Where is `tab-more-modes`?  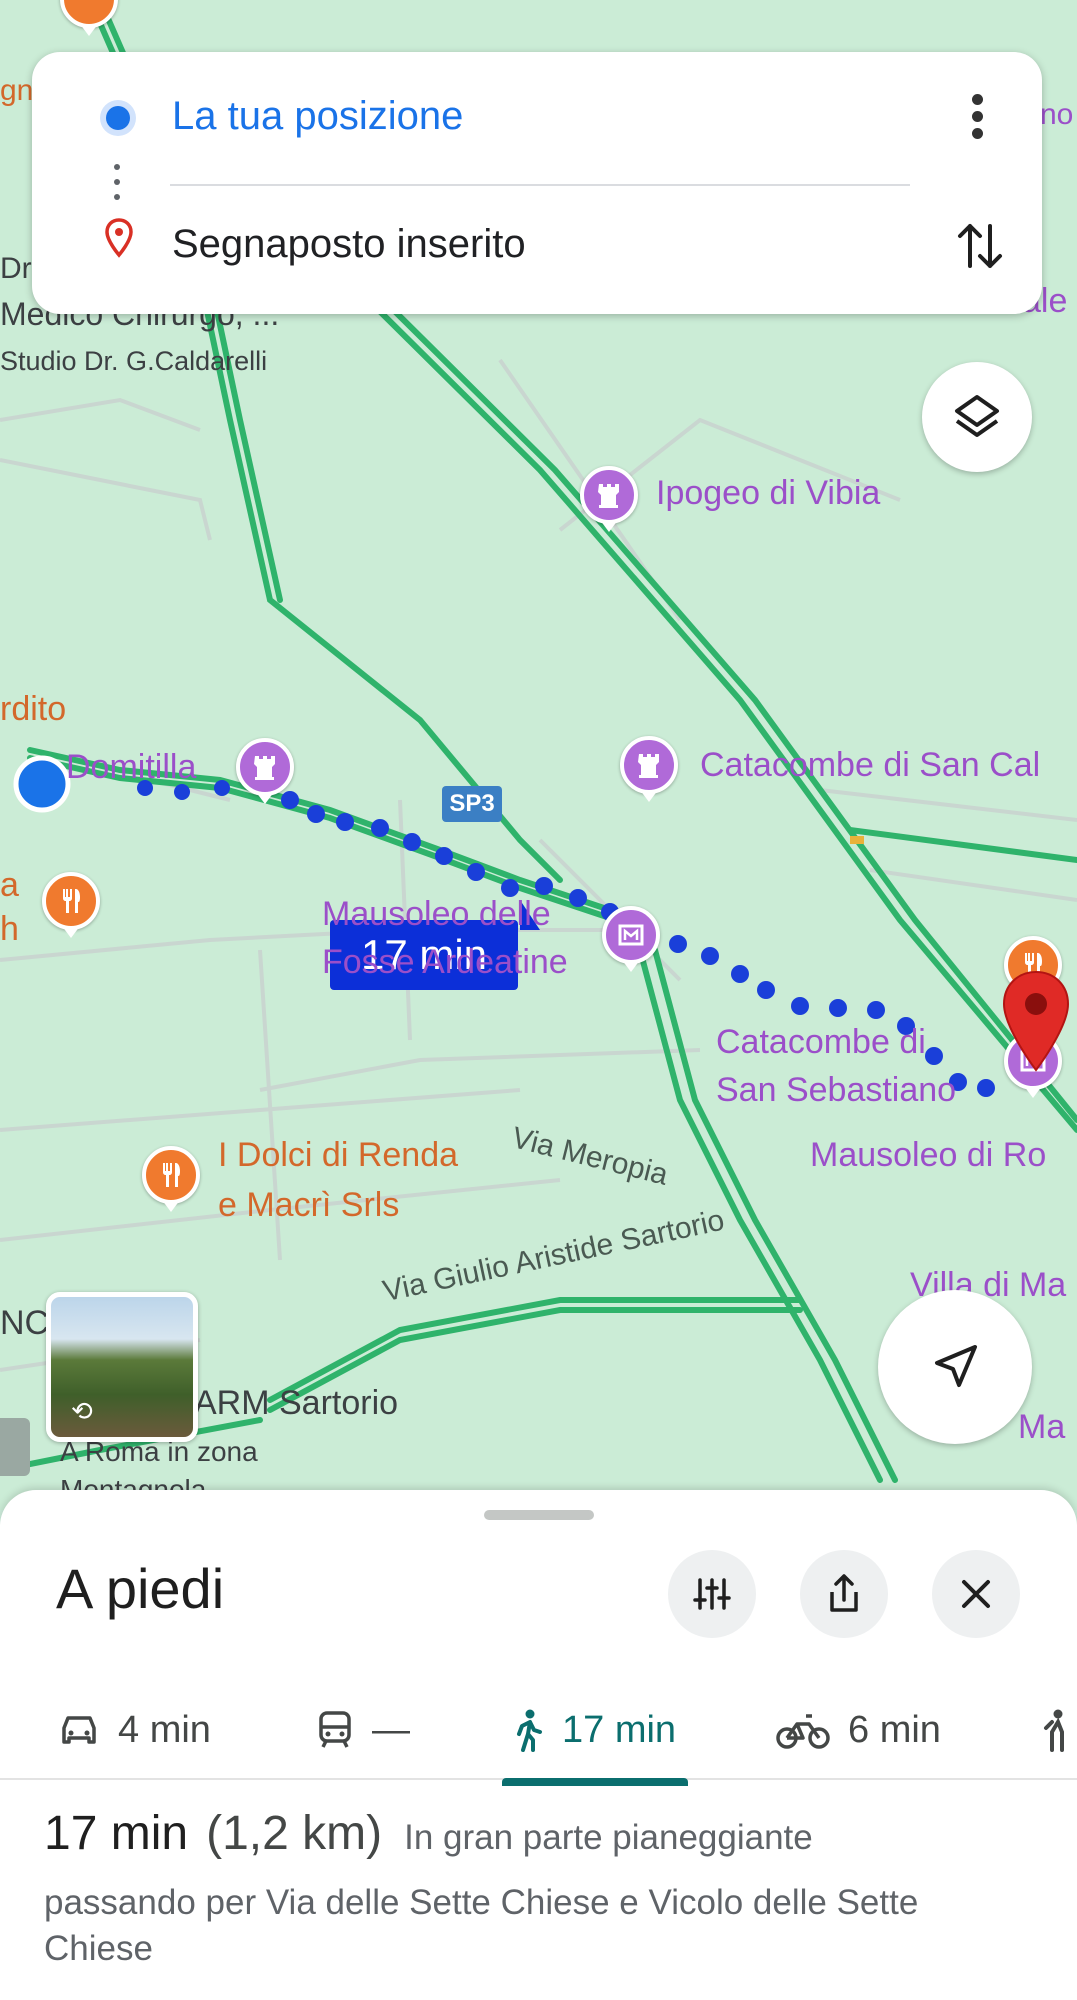
tab-more-modes is located at coordinates (1056, 1730).